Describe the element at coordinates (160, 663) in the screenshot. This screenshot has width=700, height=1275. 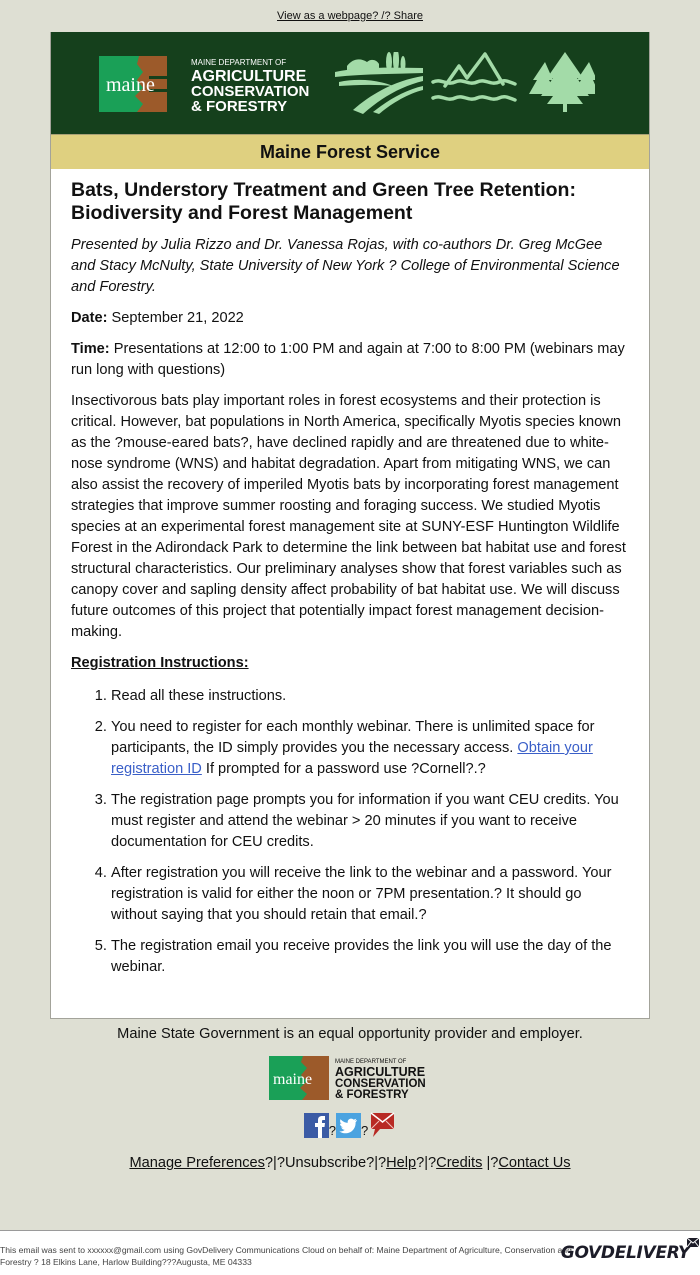
I see `registration-heading: Registration Instructions:` at that location.